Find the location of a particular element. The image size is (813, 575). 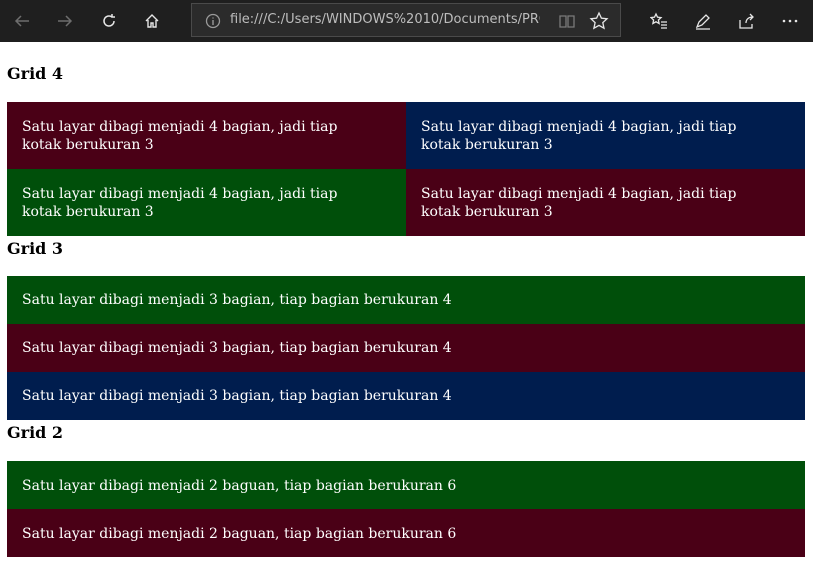

refresh-icon is located at coordinates (109, 21).